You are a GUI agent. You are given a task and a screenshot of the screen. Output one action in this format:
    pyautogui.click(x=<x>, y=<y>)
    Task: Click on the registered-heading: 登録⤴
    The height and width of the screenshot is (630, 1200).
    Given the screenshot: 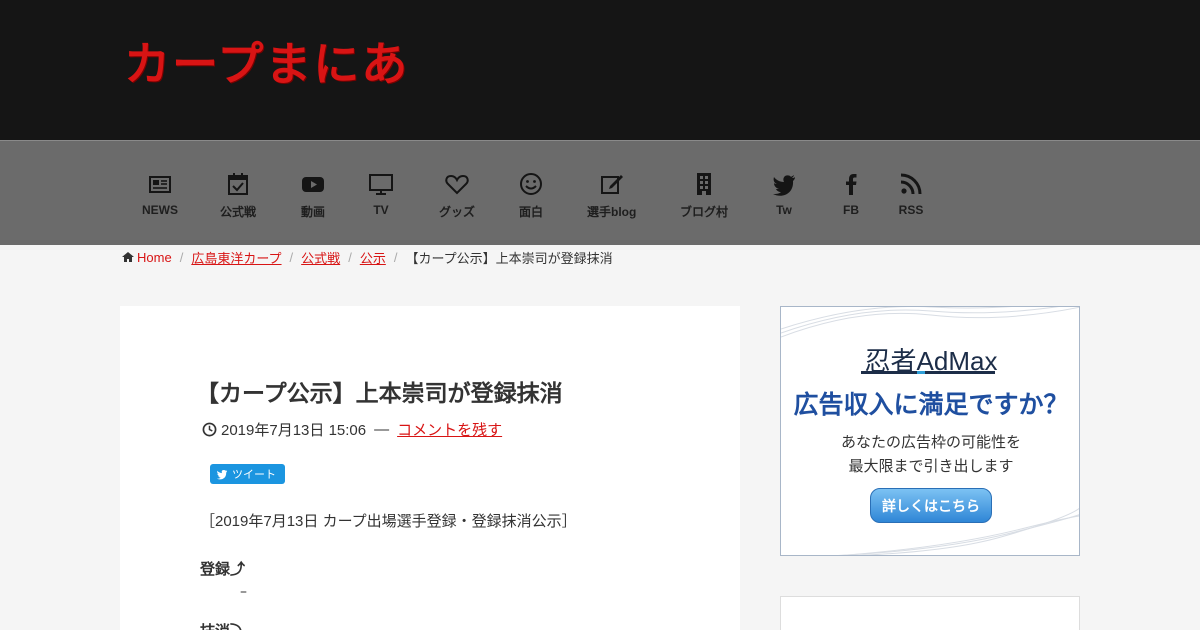 What is the action you would take?
    pyautogui.click(x=223, y=569)
    